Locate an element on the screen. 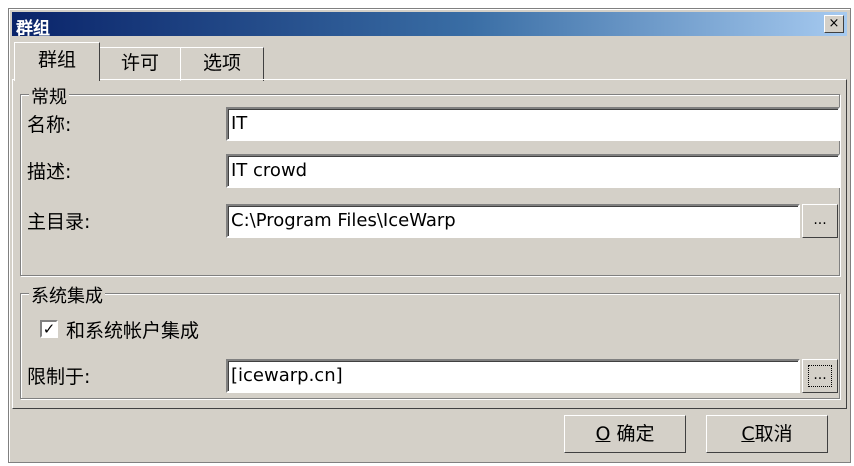  window-title: 群组 is located at coordinates (33, 29).